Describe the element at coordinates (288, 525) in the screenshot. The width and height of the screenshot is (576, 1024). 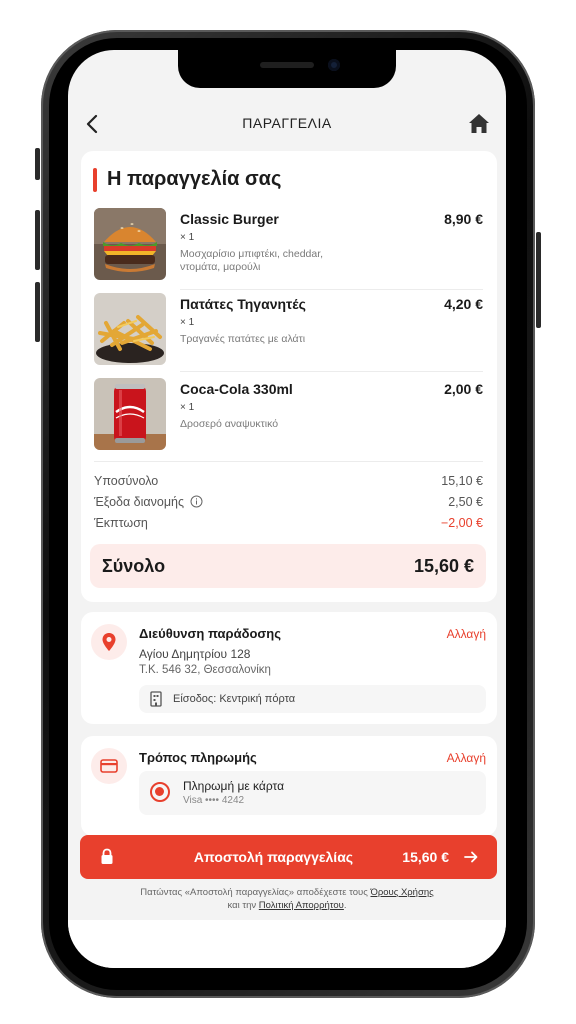
I see `discount-row: Έκπτωση −2,00 €` at that location.